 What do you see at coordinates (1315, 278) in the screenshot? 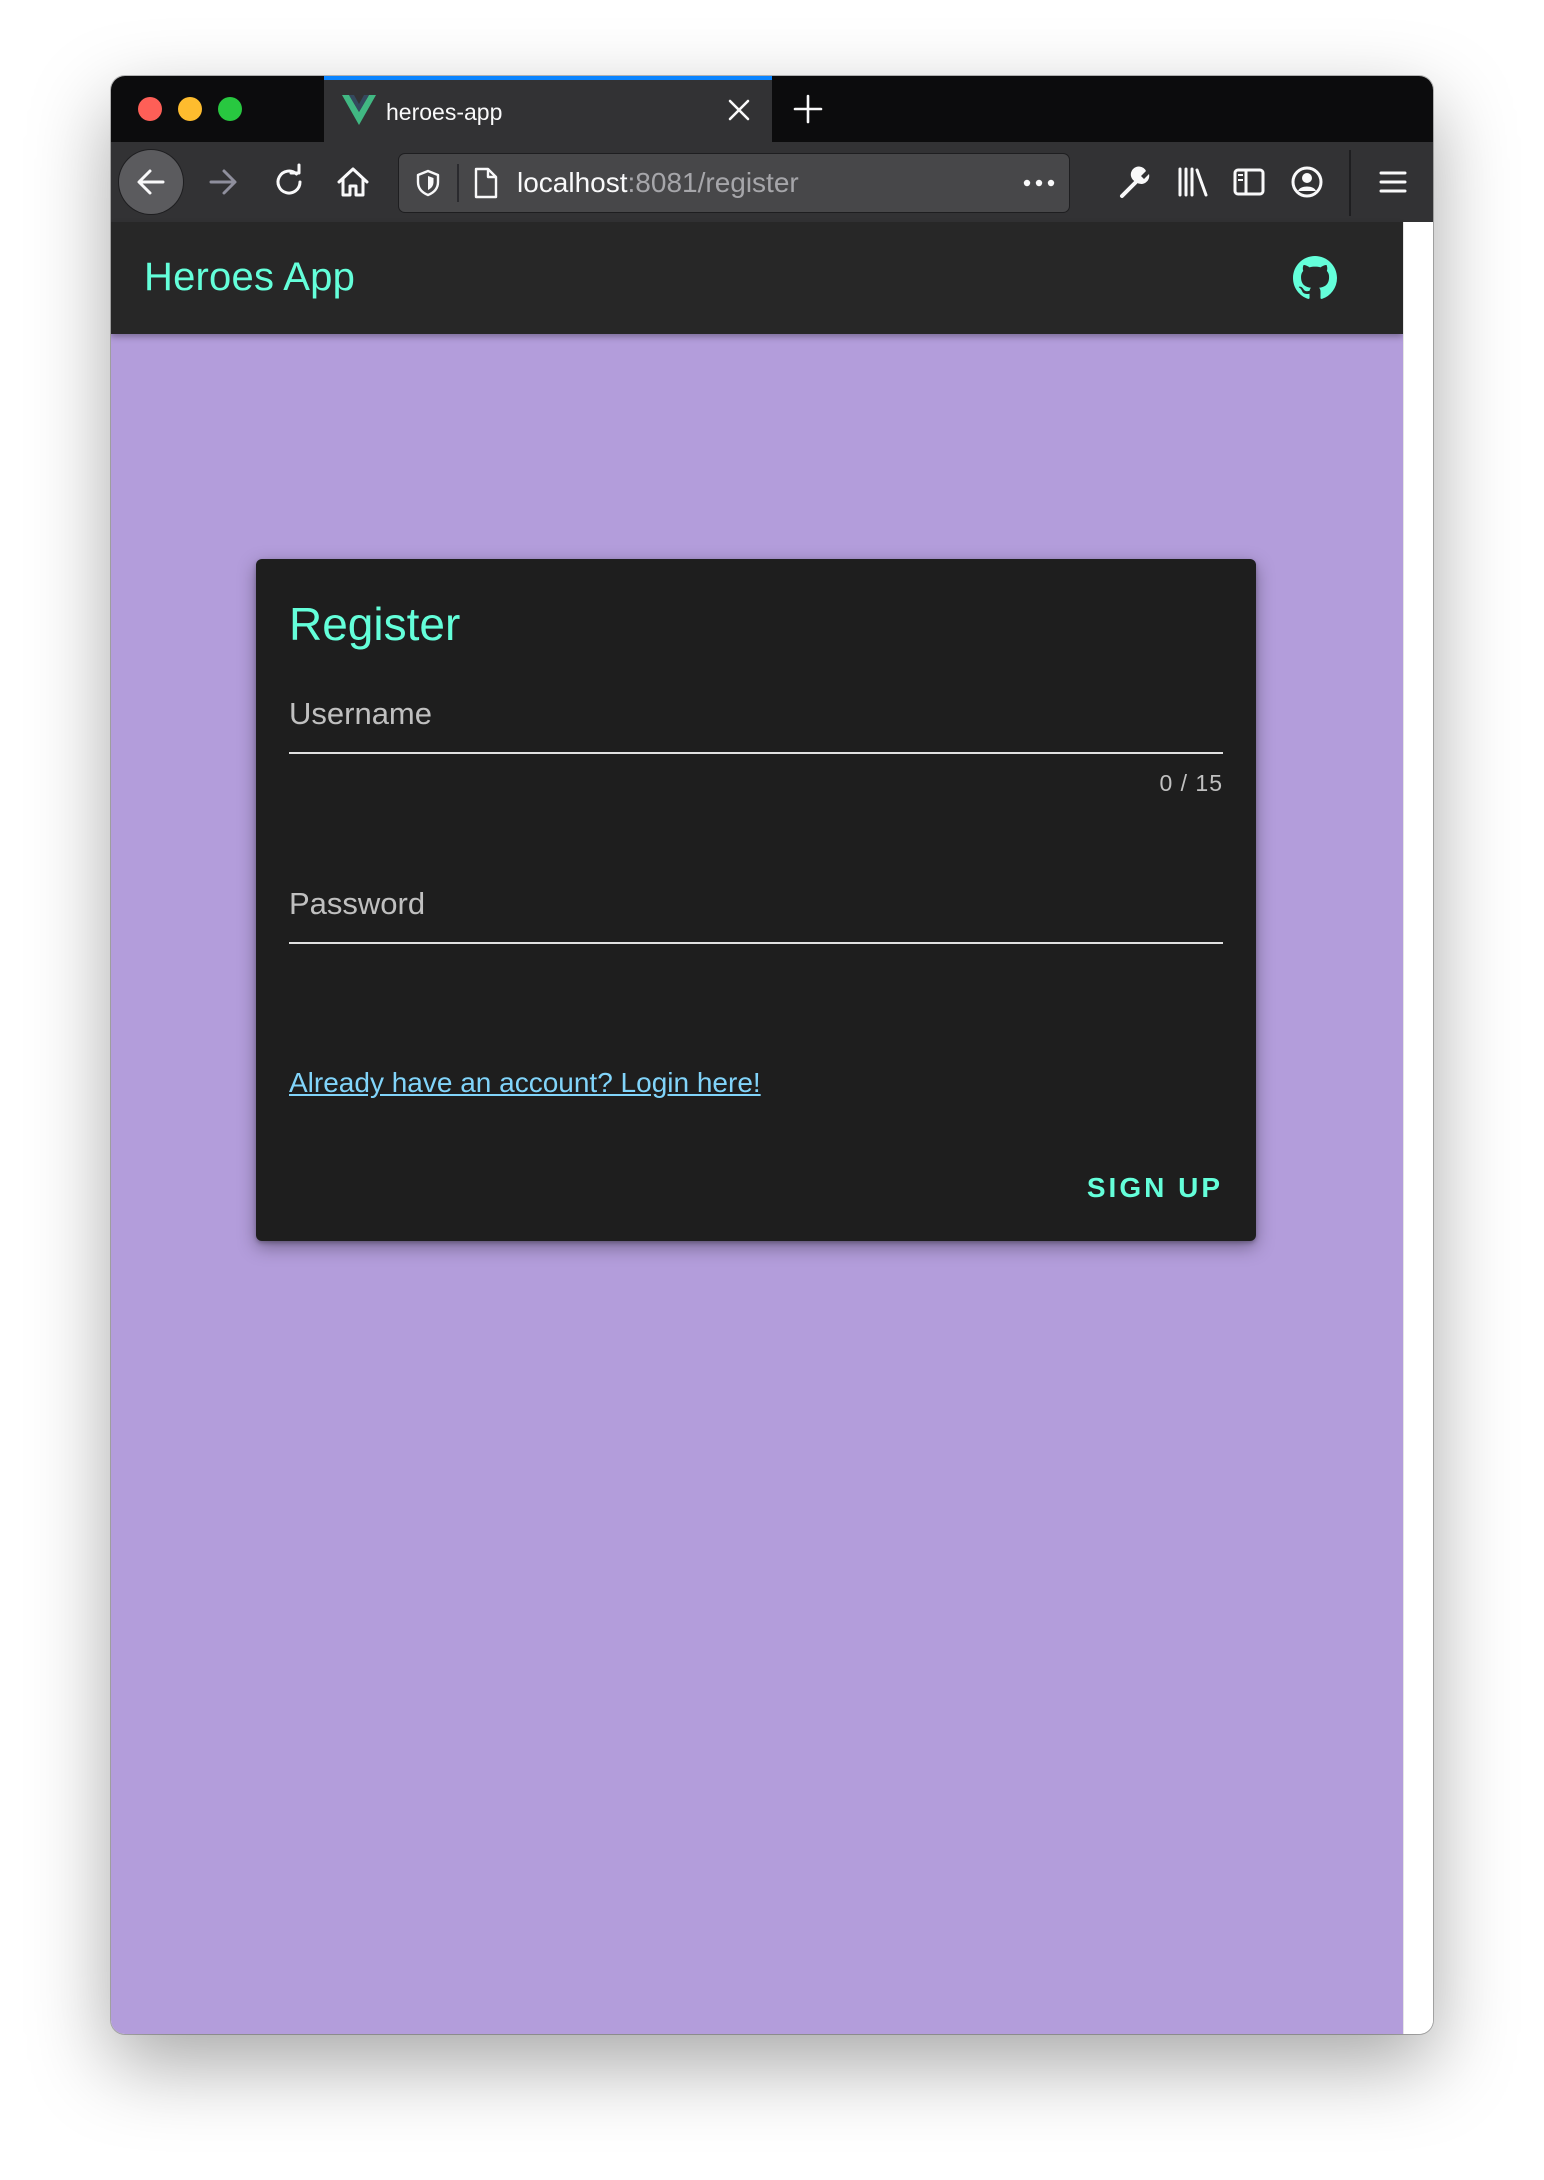
I see `github-icon` at bounding box center [1315, 278].